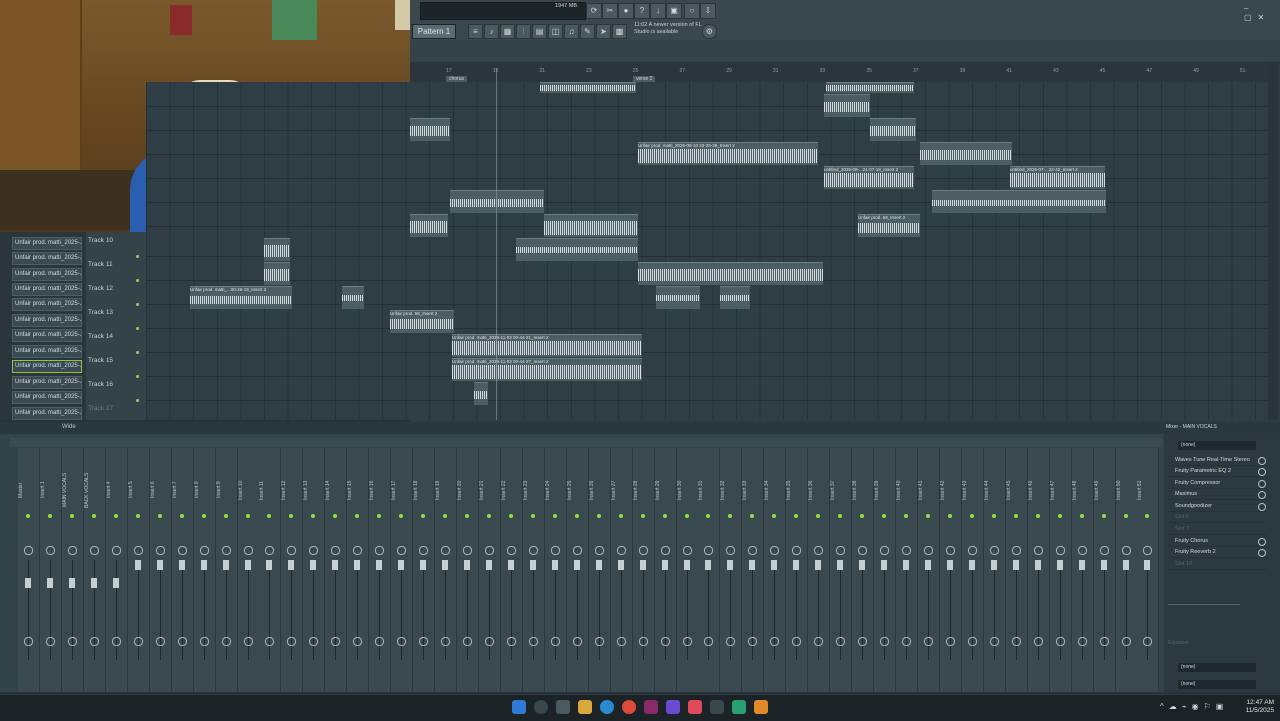 The height and width of the screenshot is (721, 1280). I want to click on mixer-icon: ⫶, so click(523, 31).